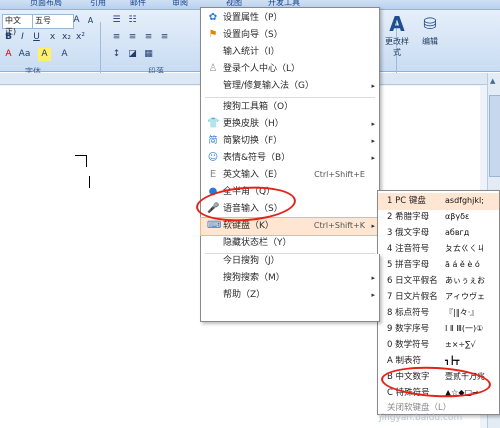 The height and width of the screenshot is (428, 500). What do you see at coordinates (465, 248) in the screenshot?
I see `submenu-item-preview: ㄆㄊㄍㄑㄐ` at bounding box center [465, 248].